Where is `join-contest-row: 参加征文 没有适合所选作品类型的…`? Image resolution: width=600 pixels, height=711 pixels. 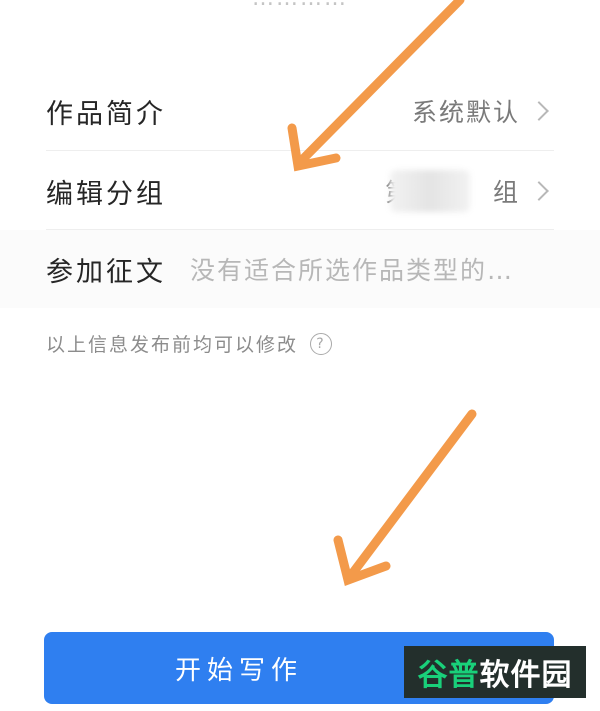
join-contest-row: 参加征文 没有适合所选作品类型的… is located at coordinates (300, 269).